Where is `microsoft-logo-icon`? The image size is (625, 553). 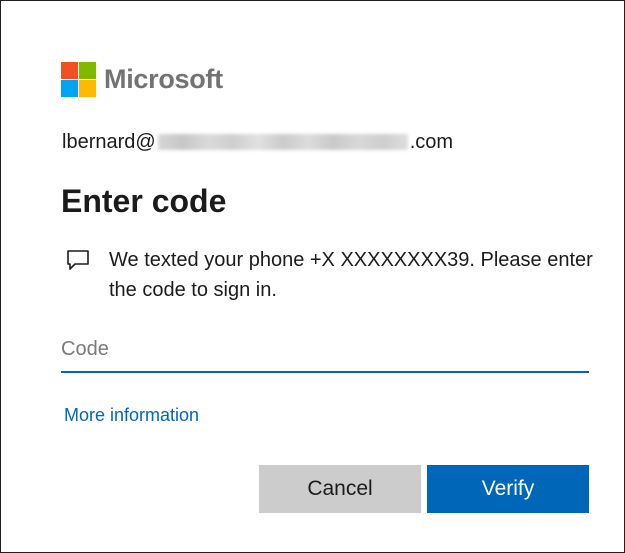 microsoft-logo-icon is located at coordinates (78, 79).